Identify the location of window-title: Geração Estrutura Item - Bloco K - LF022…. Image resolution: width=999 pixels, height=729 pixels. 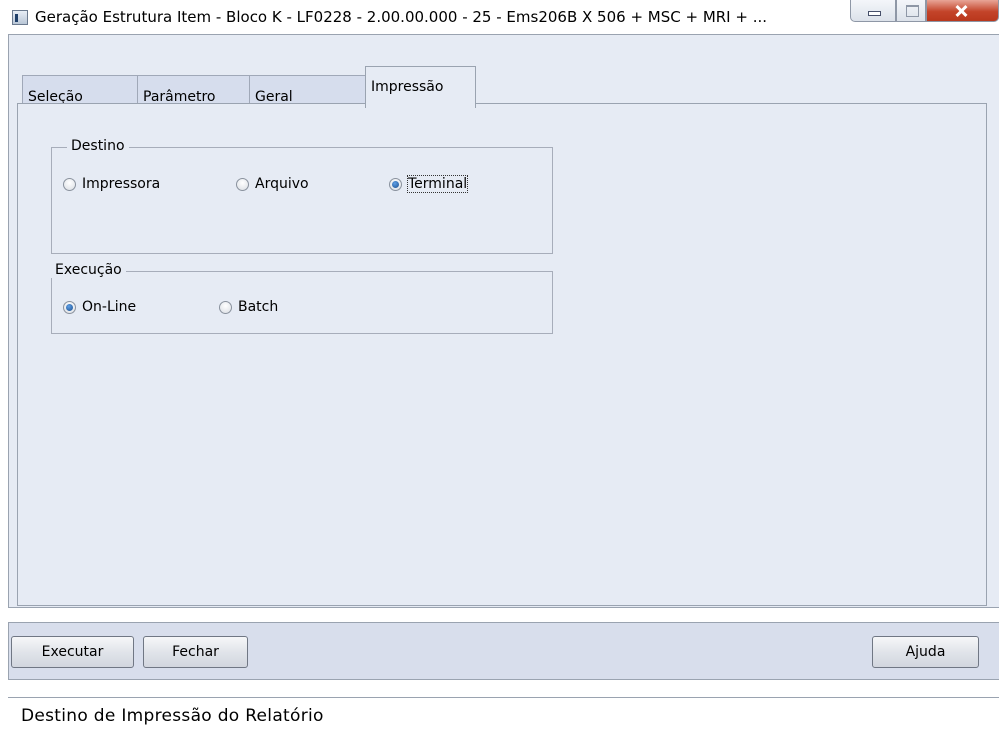
(401, 17).